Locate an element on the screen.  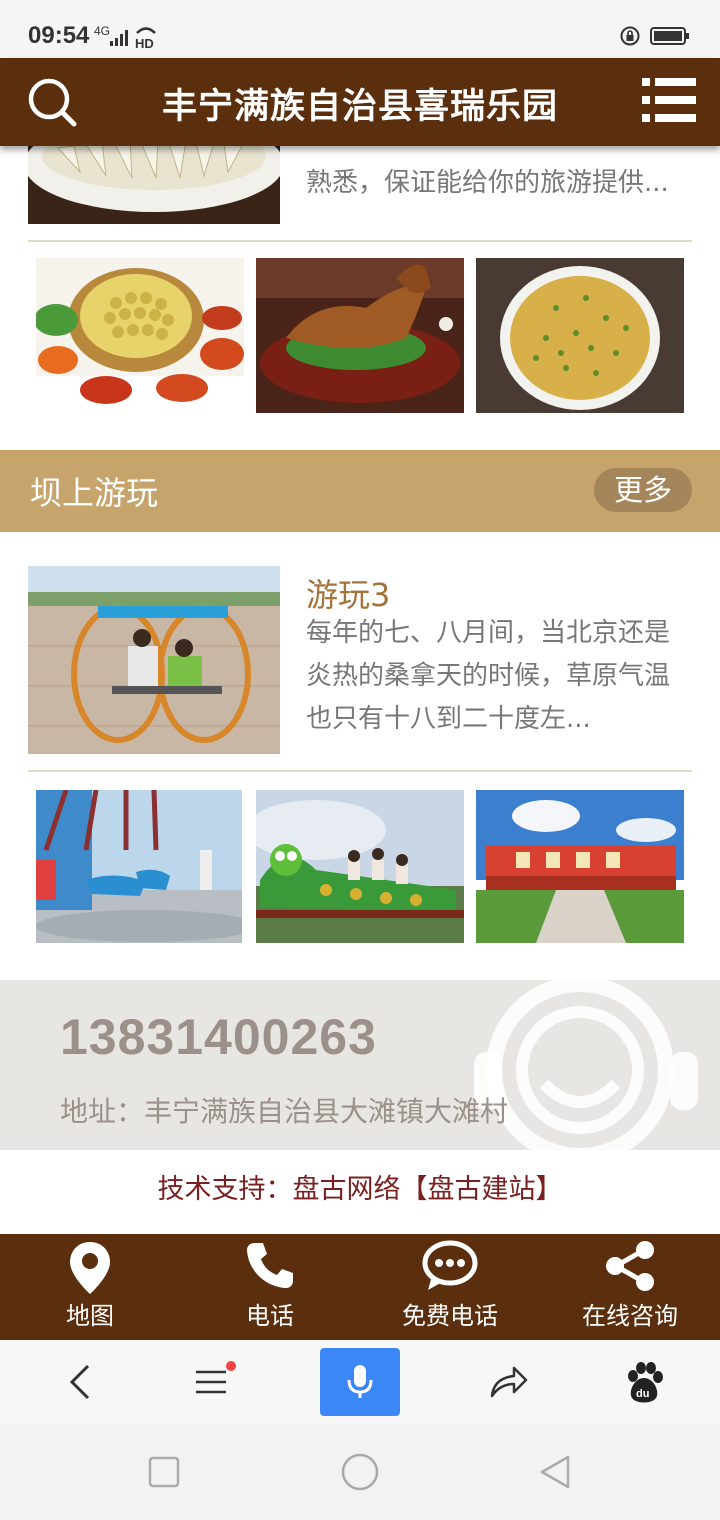
battery-icon is located at coordinates (669, 36).